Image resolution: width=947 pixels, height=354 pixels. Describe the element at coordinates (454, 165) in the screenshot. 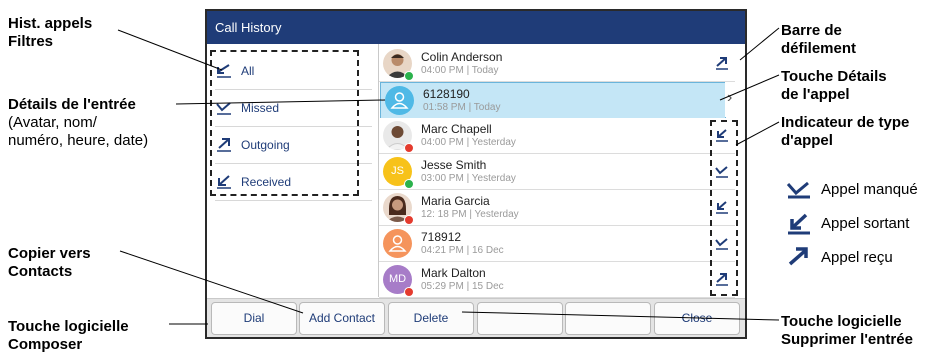

I see `entry-name: Jesse Smith` at that location.